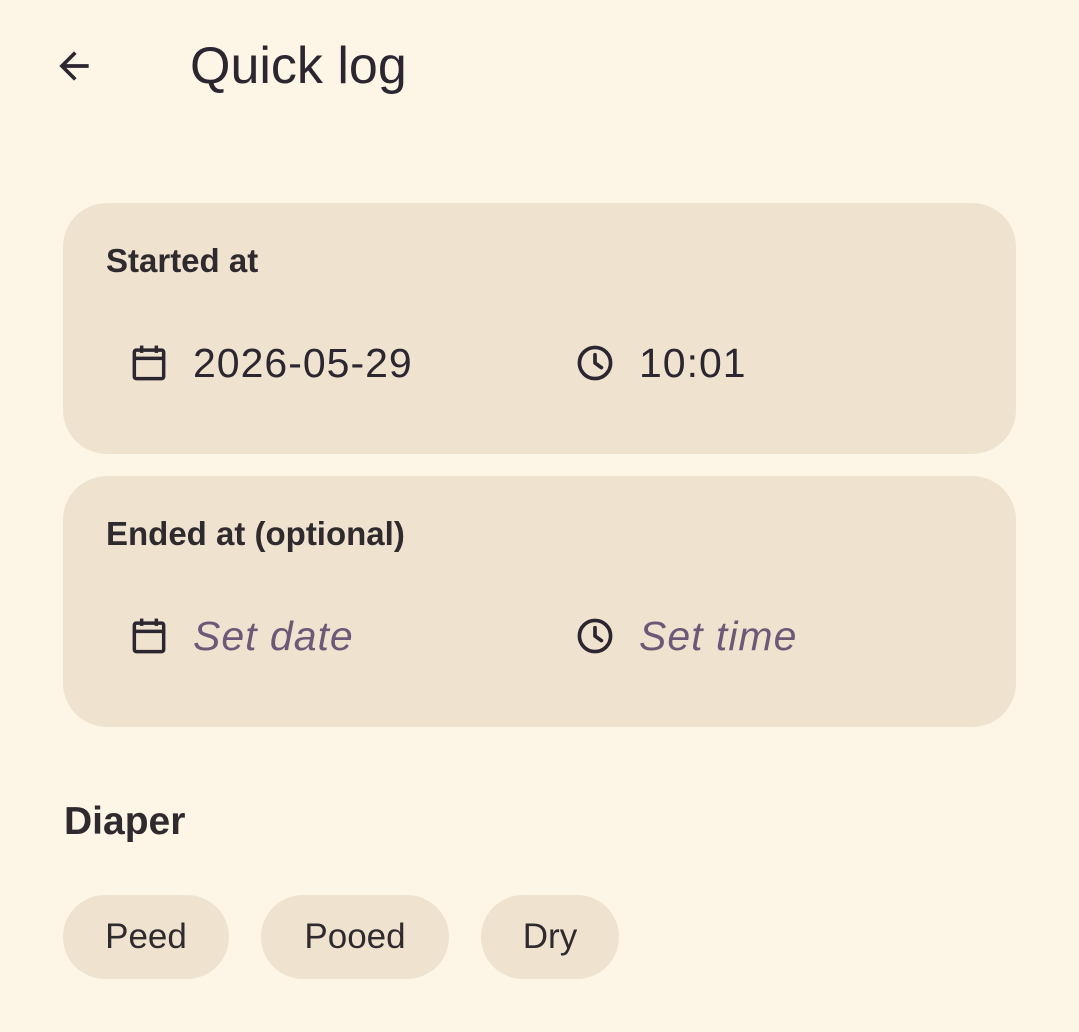 The width and height of the screenshot is (1079, 1032). What do you see at coordinates (255, 533) in the screenshot?
I see `ended-at-title: Ended at (optional)` at bounding box center [255, 533].